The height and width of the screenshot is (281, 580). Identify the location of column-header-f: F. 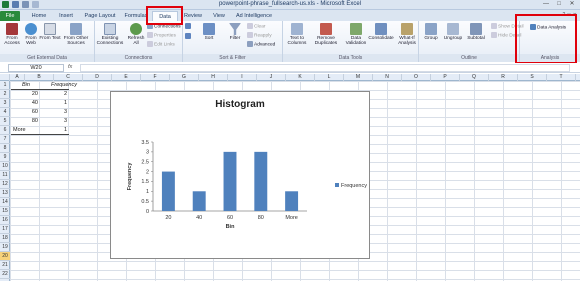
(155, 77).